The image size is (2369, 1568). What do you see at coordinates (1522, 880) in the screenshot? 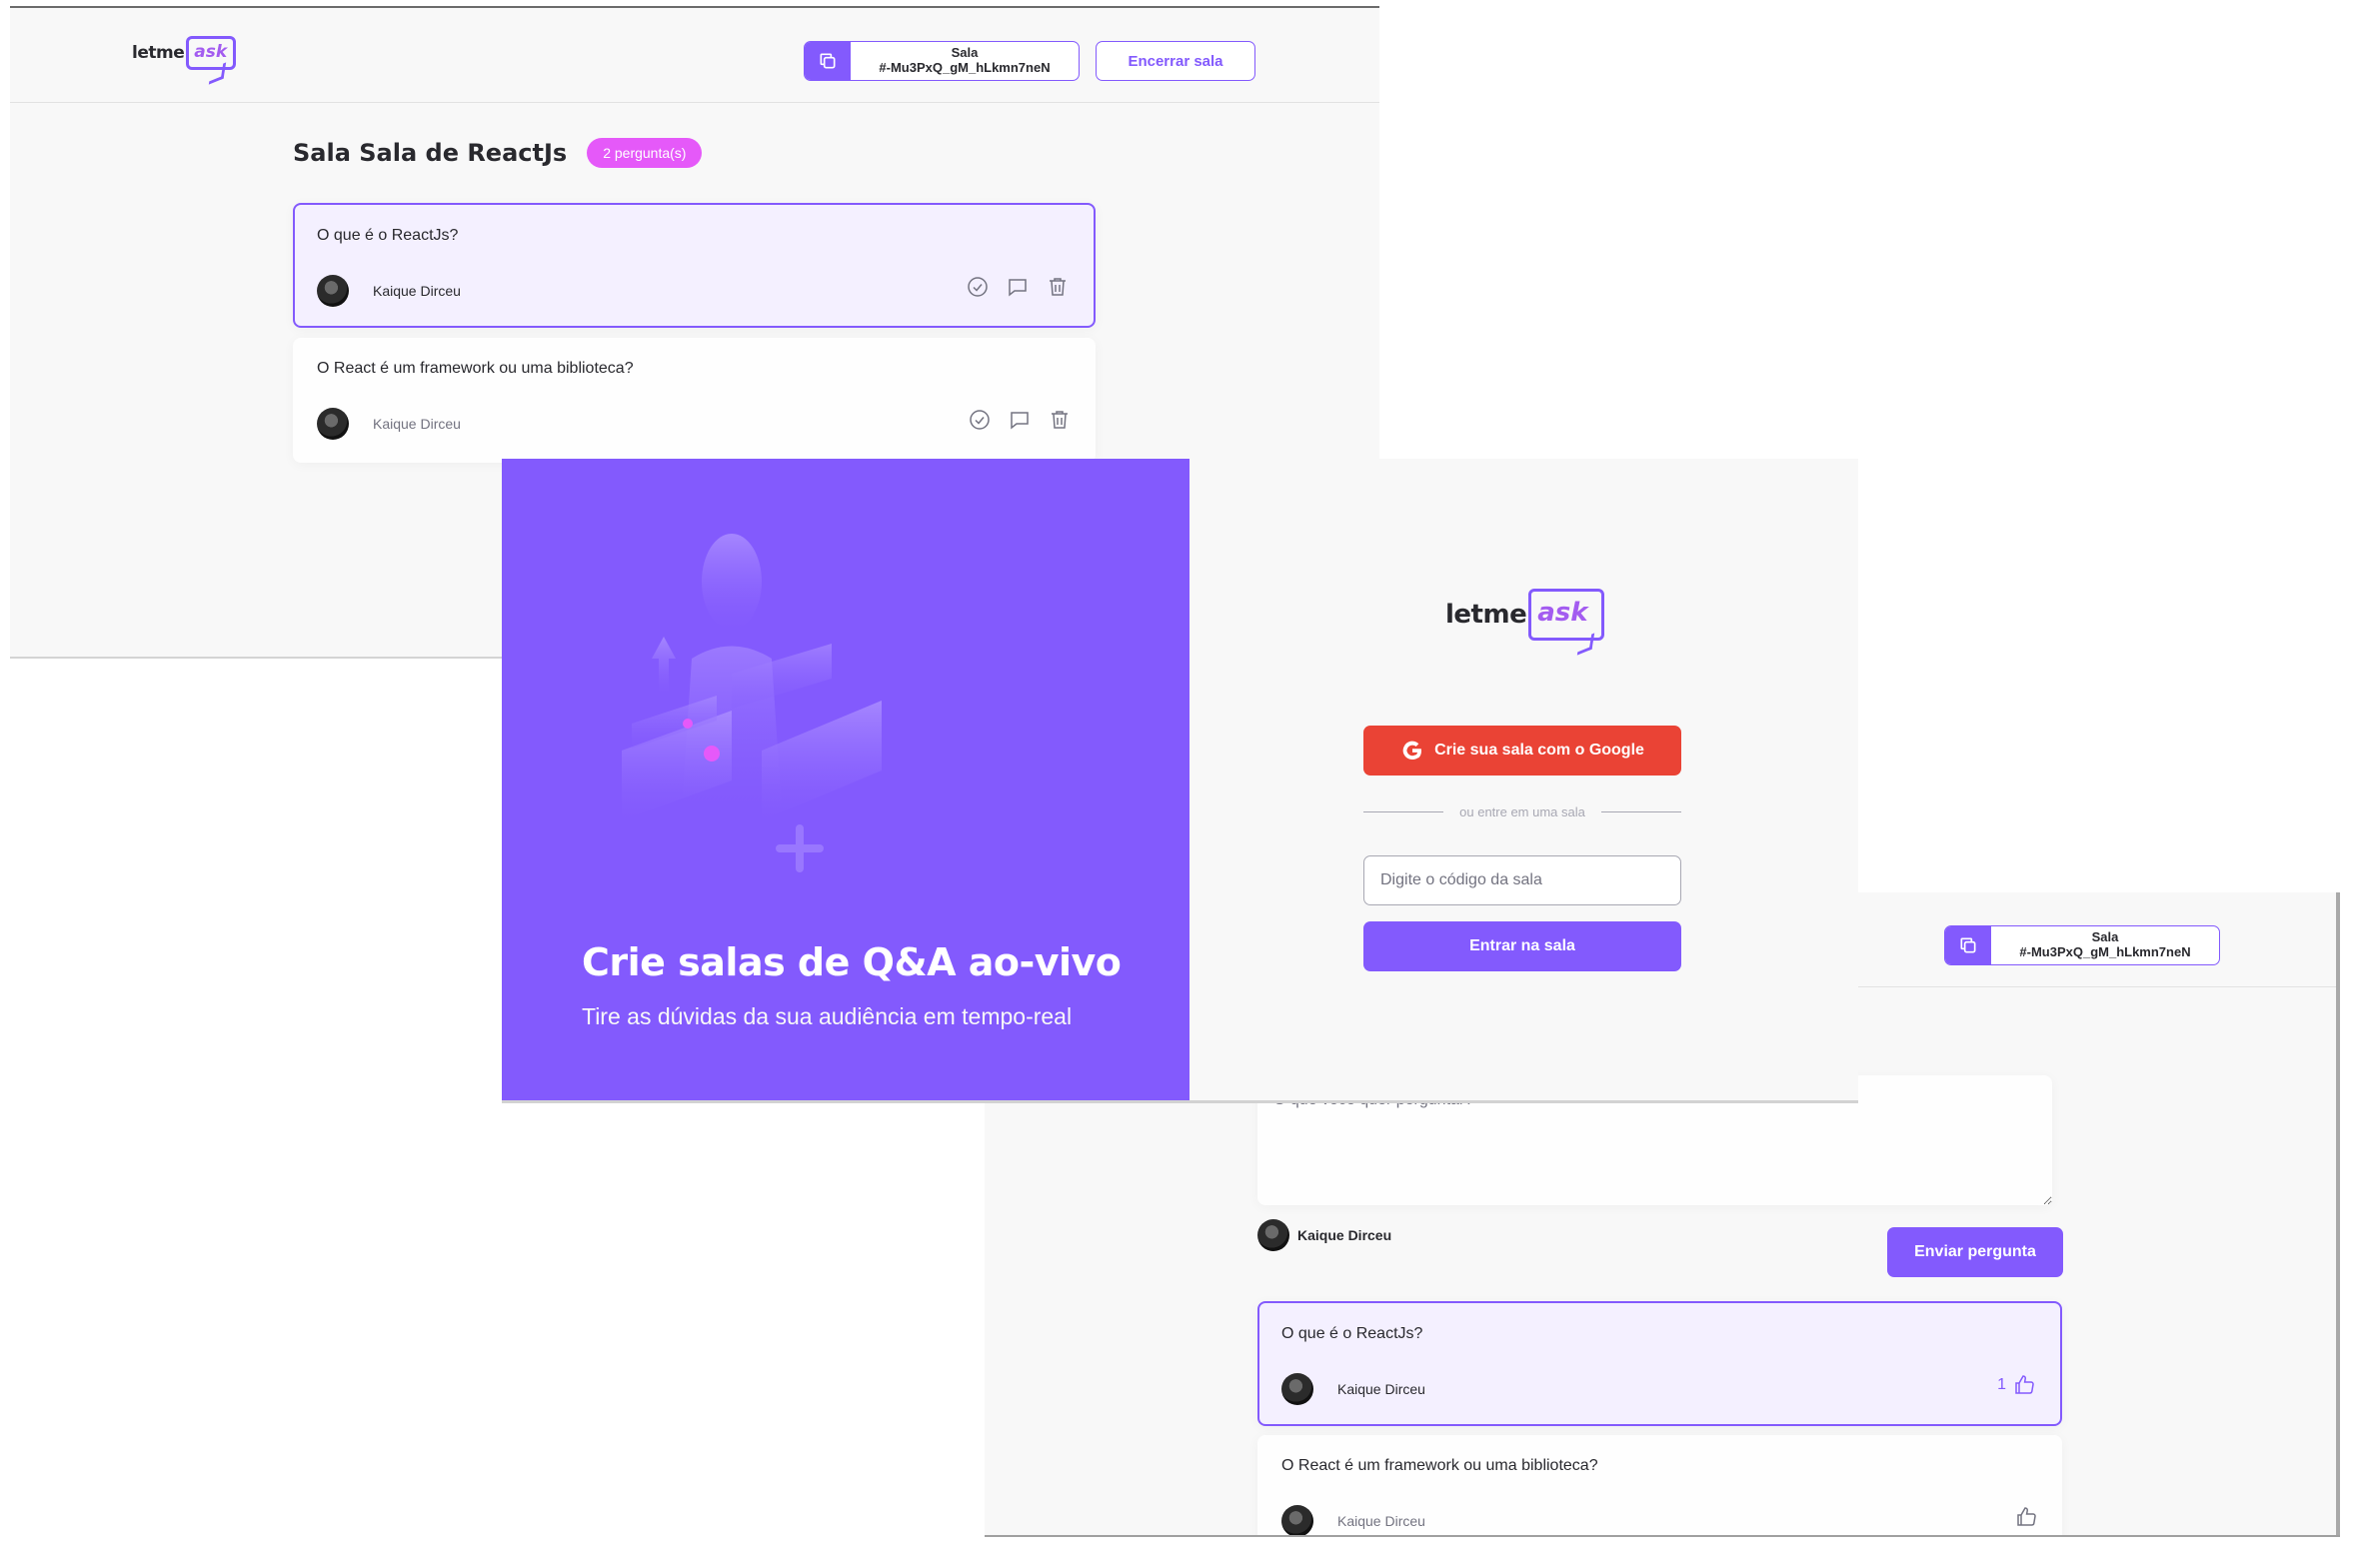
I see `room-code-input` at bounding box center [1522, 880].